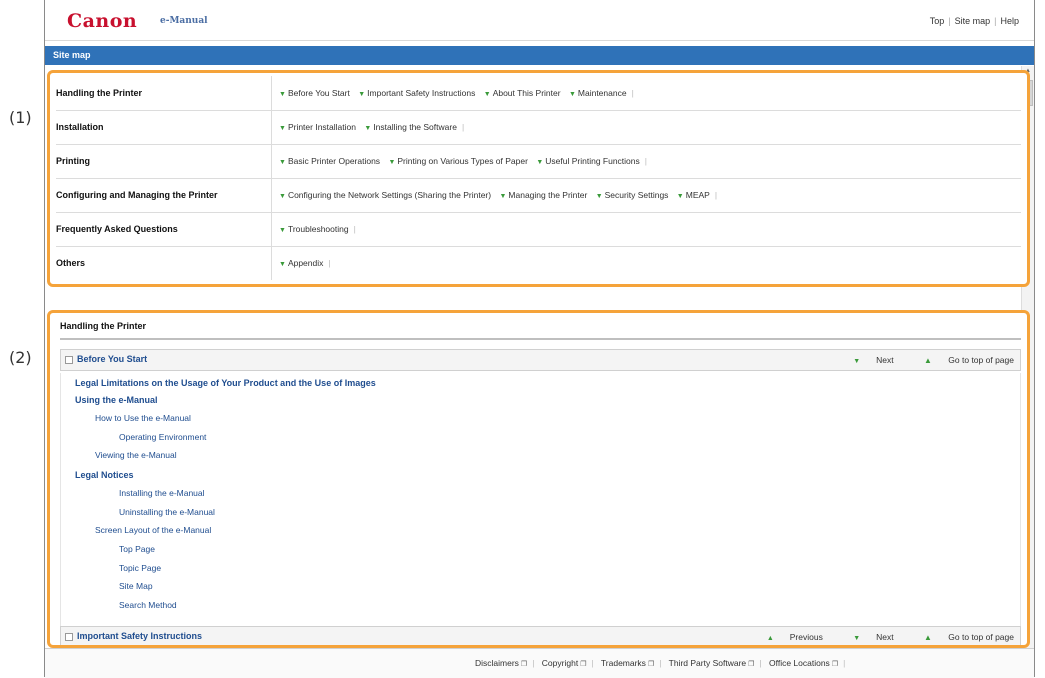  I want to click on category-label: Installation, so click(164, 127).